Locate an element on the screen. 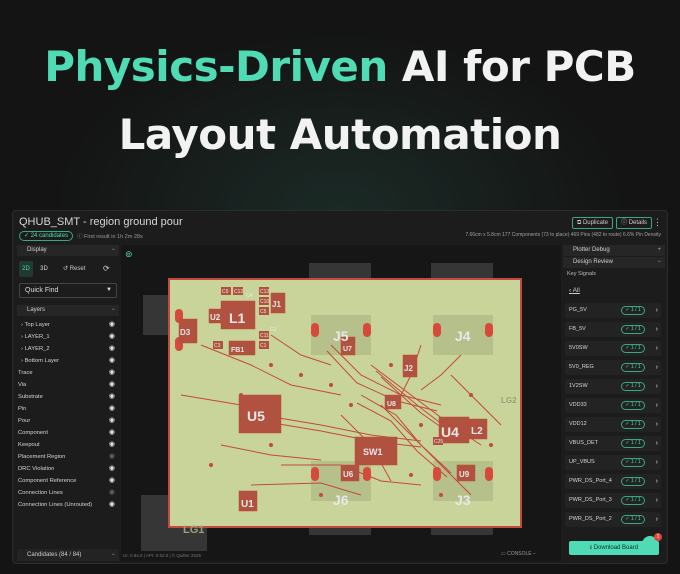  layer-item: DRC Violation ◉ is located at coordinates (68, 469).